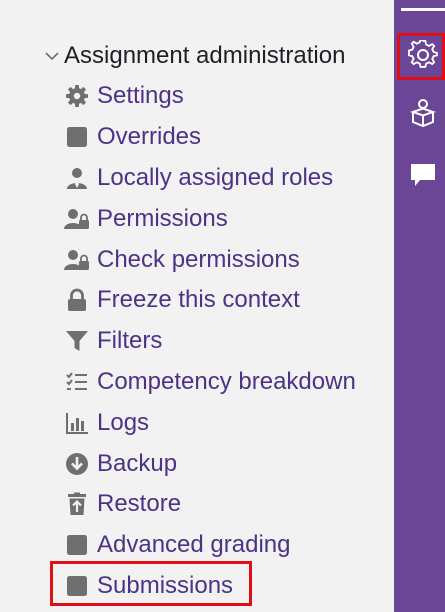  I want to click on filter-icon, so click(77, 341).